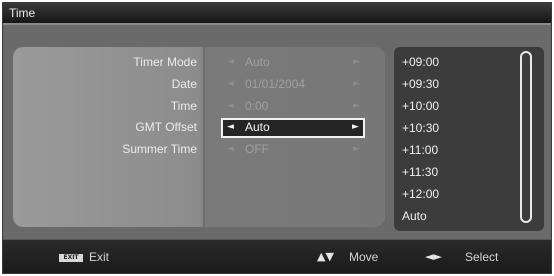 The image size is (554, 276). I want to click on left-right-arrows-icon: ◄►, so click(433, 256).